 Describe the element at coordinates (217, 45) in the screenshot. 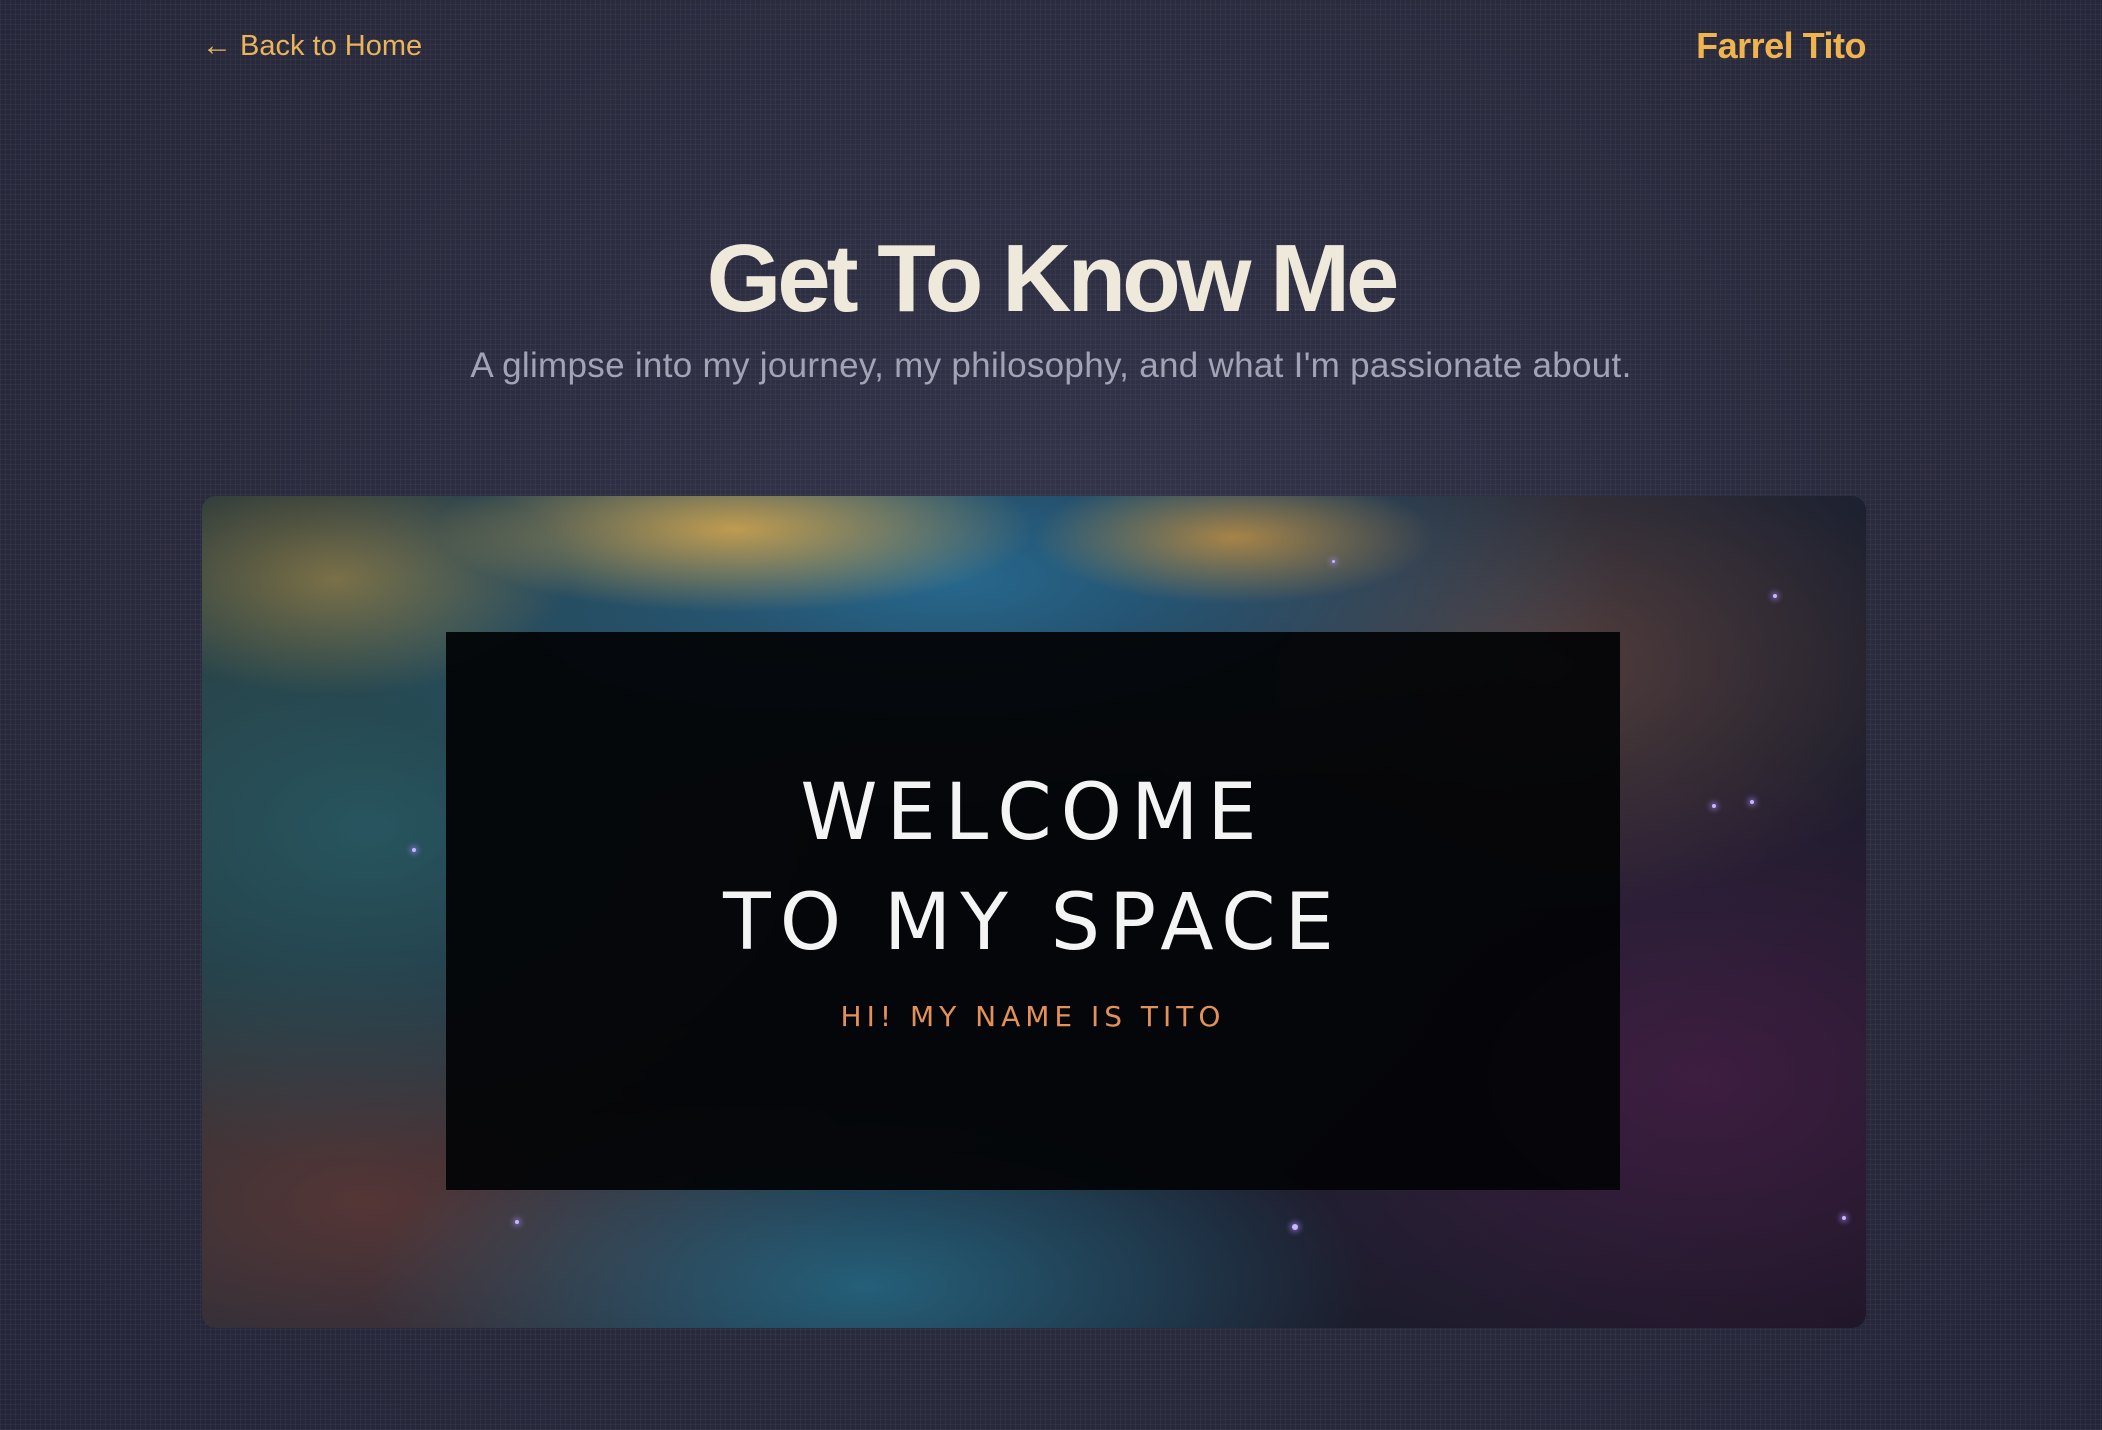

I see `left-arrow-icon: ←` at that location.